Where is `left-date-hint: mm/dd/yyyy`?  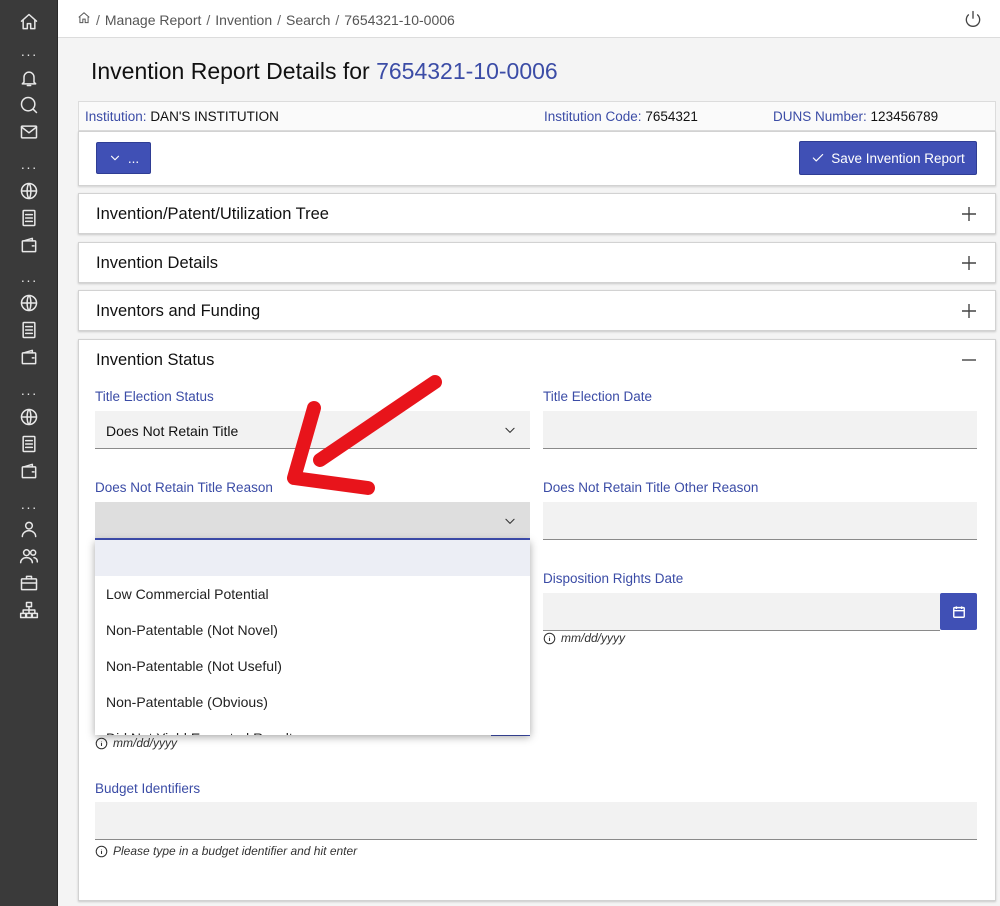
left-date-hint: mm/dd/yyyy is located at coordinates (136, 743).